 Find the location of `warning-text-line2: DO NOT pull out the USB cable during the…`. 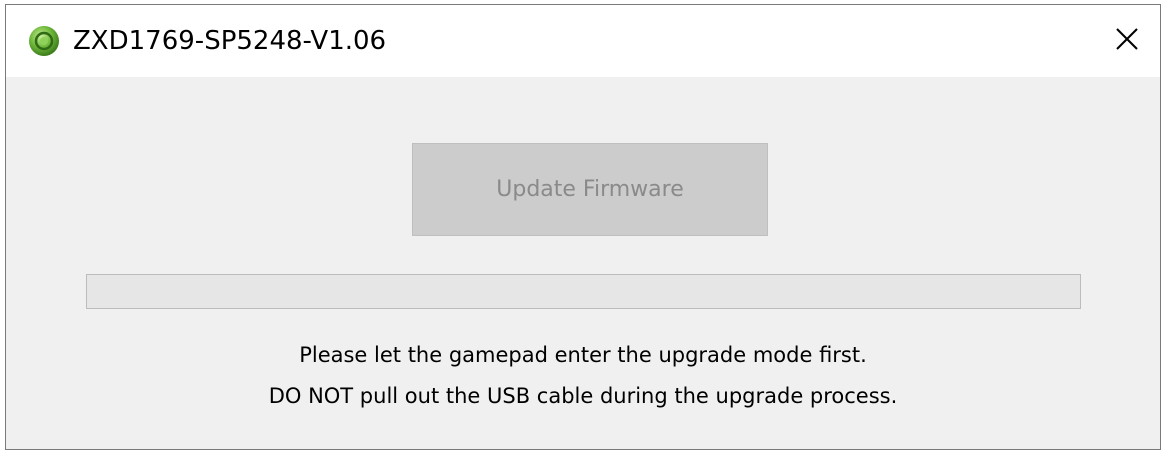

warning-text-line2: DO NOT pull out the USB cable during the… is located at coordinates (583, 396).